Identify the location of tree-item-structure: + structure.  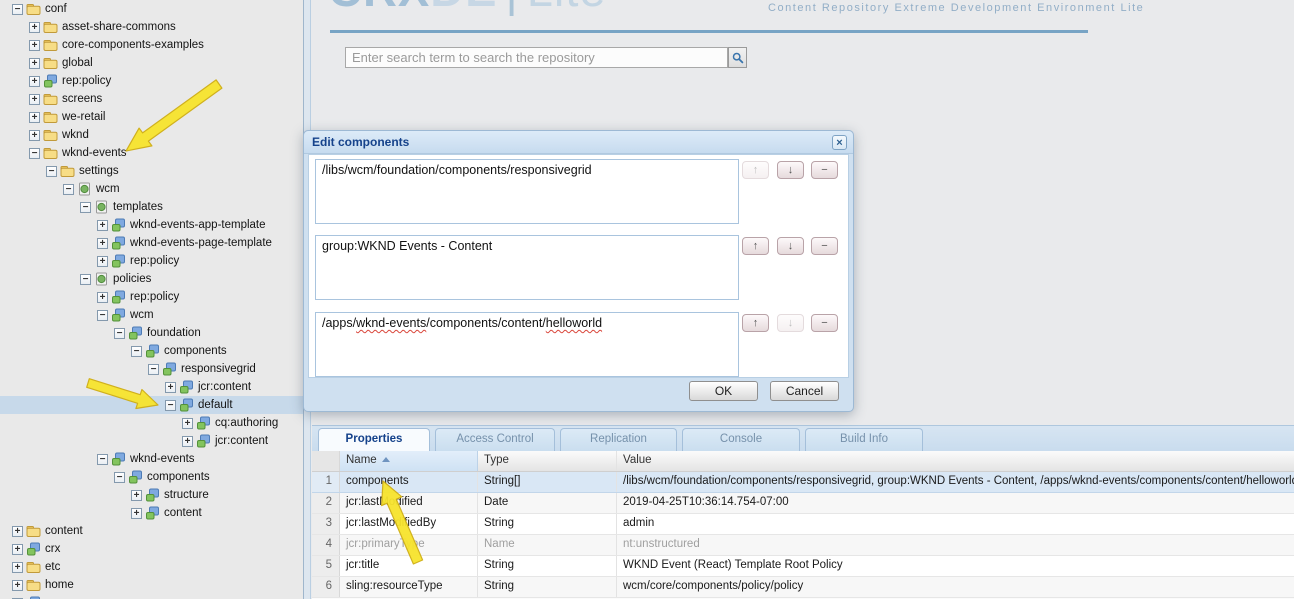
(151, 495).